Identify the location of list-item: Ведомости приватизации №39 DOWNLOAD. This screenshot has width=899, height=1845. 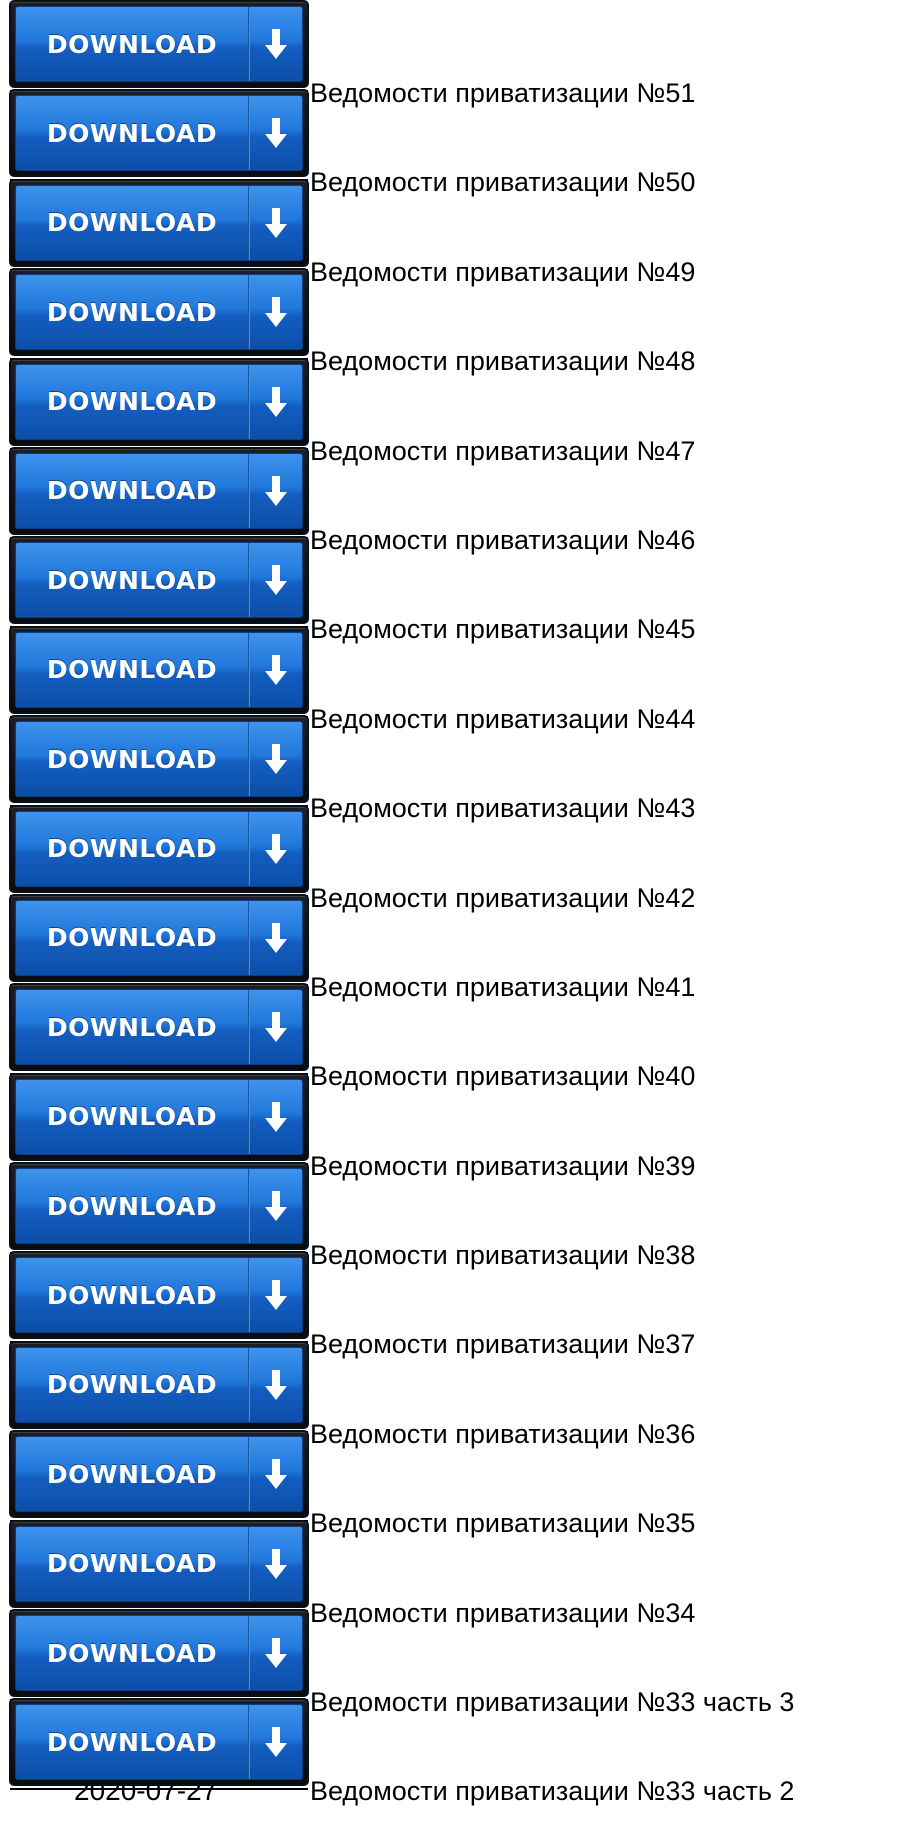
(449, 1126).